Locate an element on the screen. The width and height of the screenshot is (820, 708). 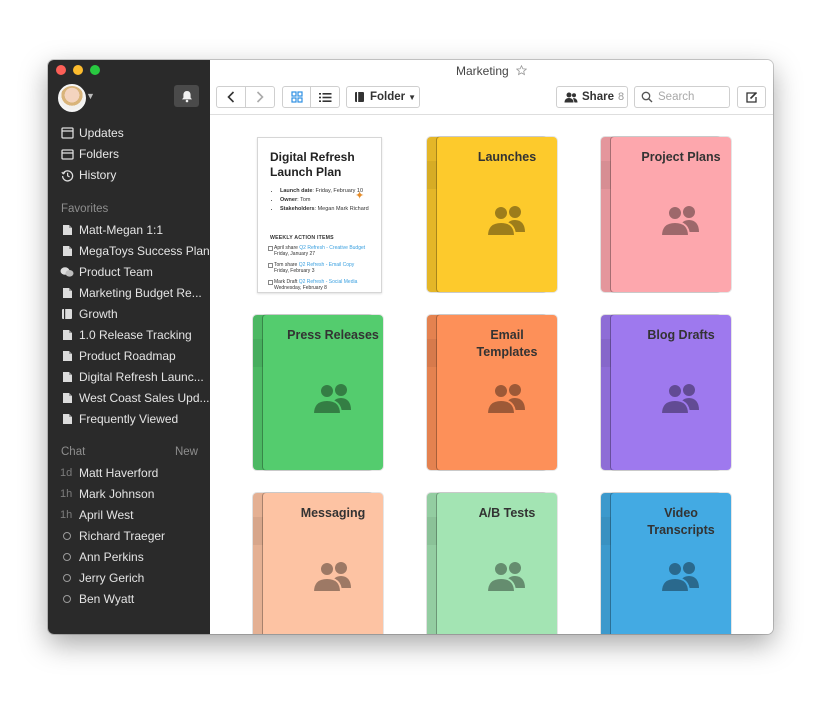
chat-item: Richard Traeger is located at coordinates (112, 536).